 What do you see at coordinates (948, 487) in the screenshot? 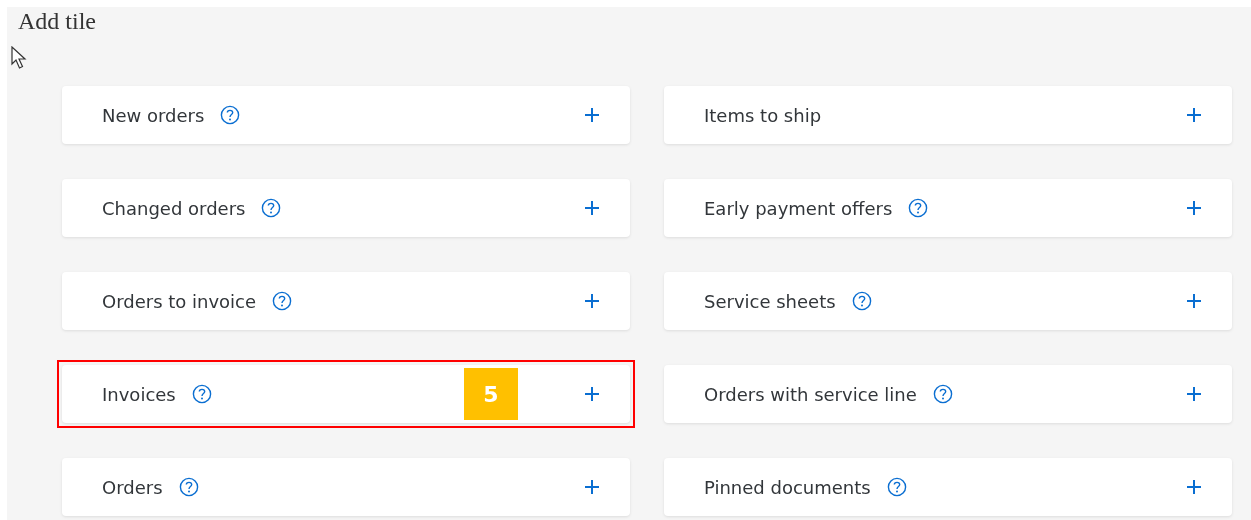
I see `tile-card: Pinned documents` at bounding box center [948, 487].